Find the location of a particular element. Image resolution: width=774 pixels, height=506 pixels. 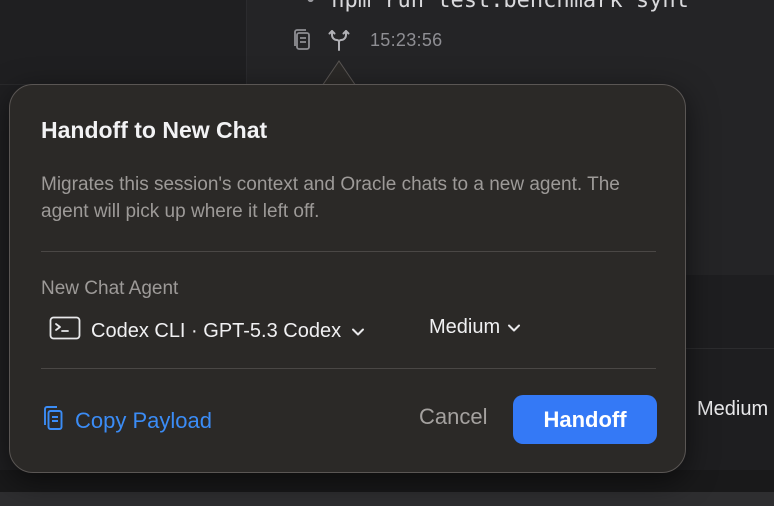

copy-document-icon is located at coordinates (53, 421).